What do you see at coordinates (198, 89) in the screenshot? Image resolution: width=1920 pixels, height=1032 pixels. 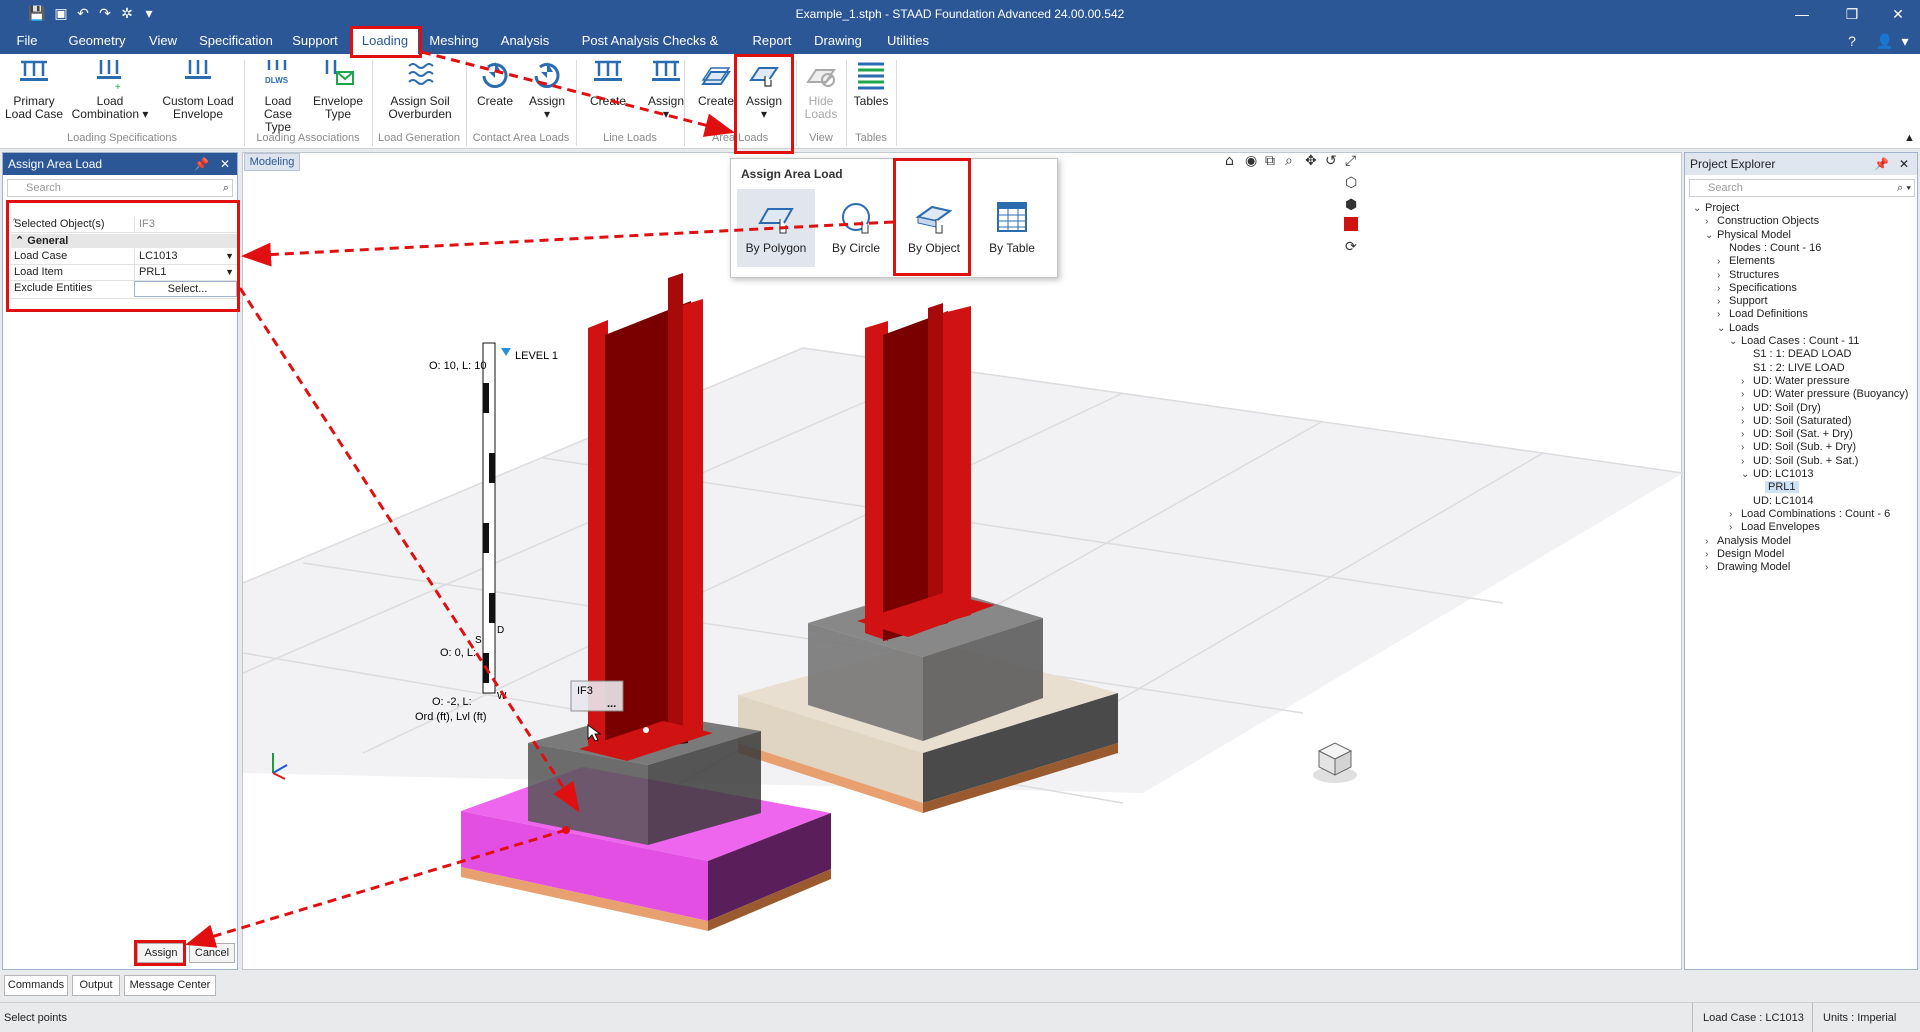 I see `custom-load-envelope-button: Custom Load Envelope` at bounding box center [198, 89].